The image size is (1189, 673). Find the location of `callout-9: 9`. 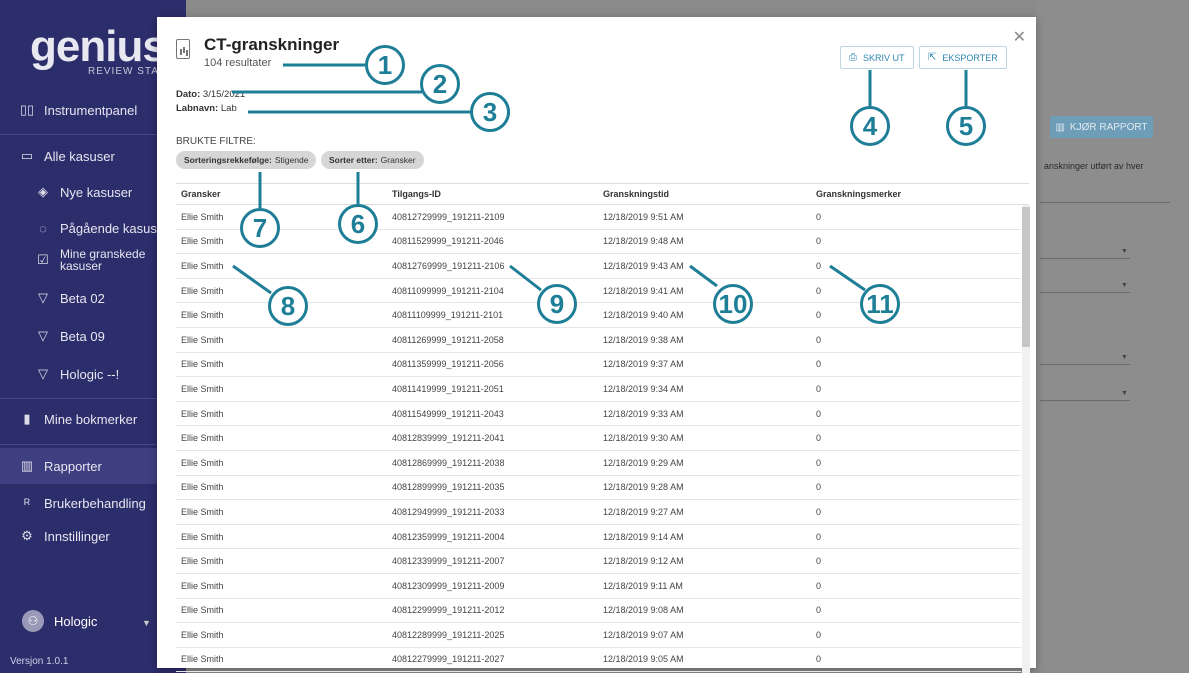

callout-9: 9 is located at coordinates (557, 304).